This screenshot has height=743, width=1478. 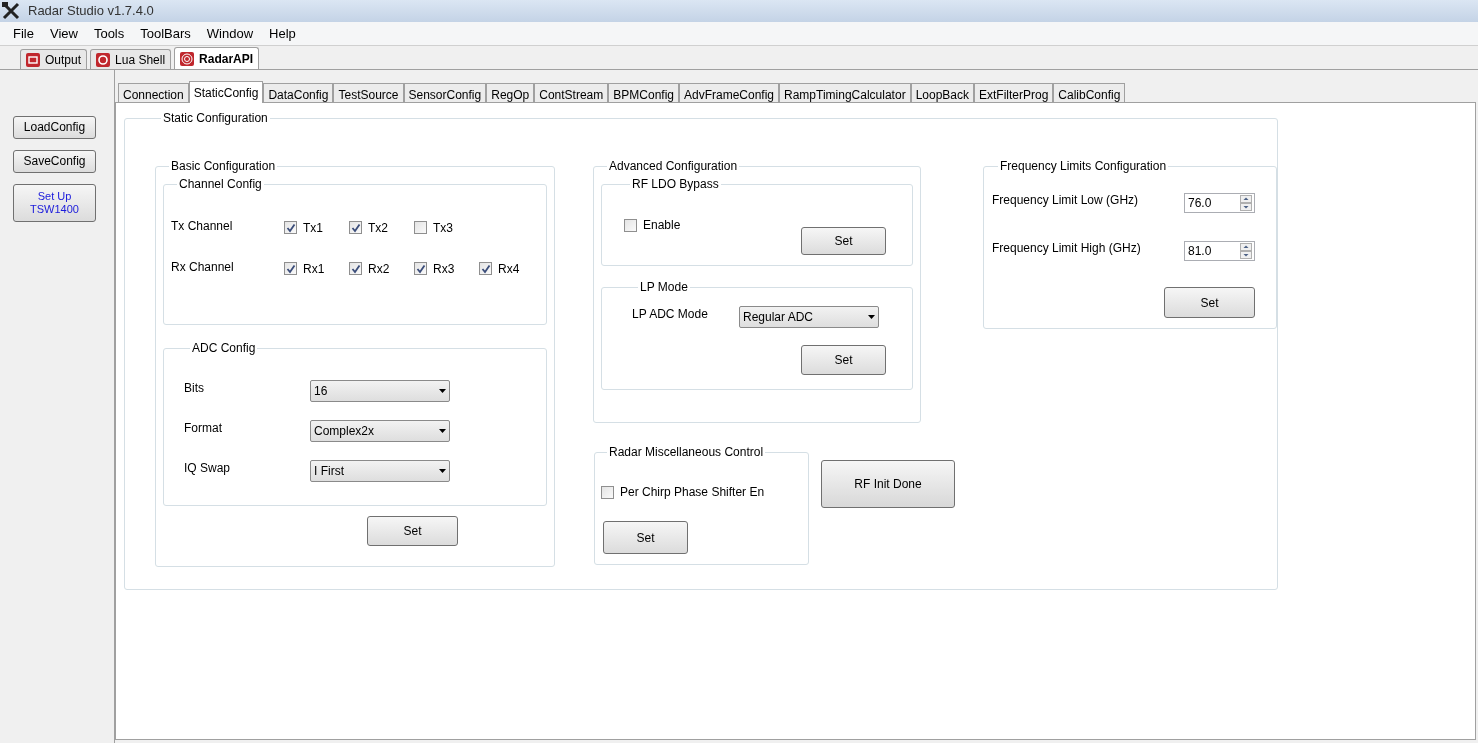 What do you see at coordinates (202, 226) in the screenshot?
I see `channel-label: Tx Channel` at bounding box center [202, 226].